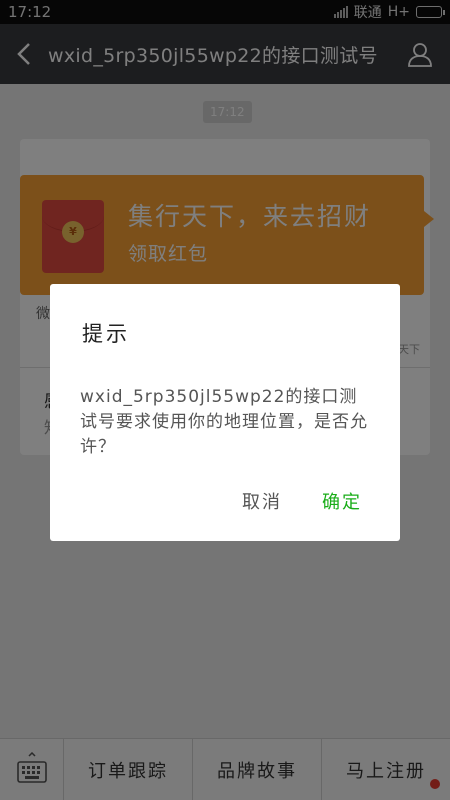 The width and height of the screenshot is (450, 800). I want to click on cancel-button: 取消, so click(262, 501).